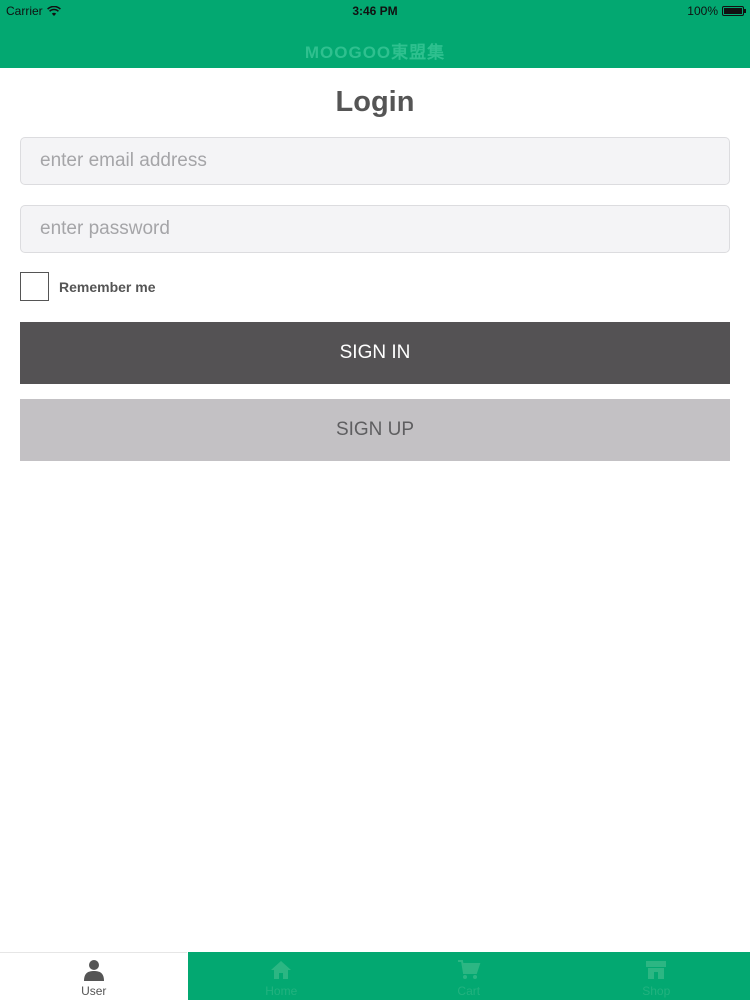  What do you see at coordinates (469, 991) in the screenshot?
I see `tab-cart-label: Cart` at bounding box center [469, 991].